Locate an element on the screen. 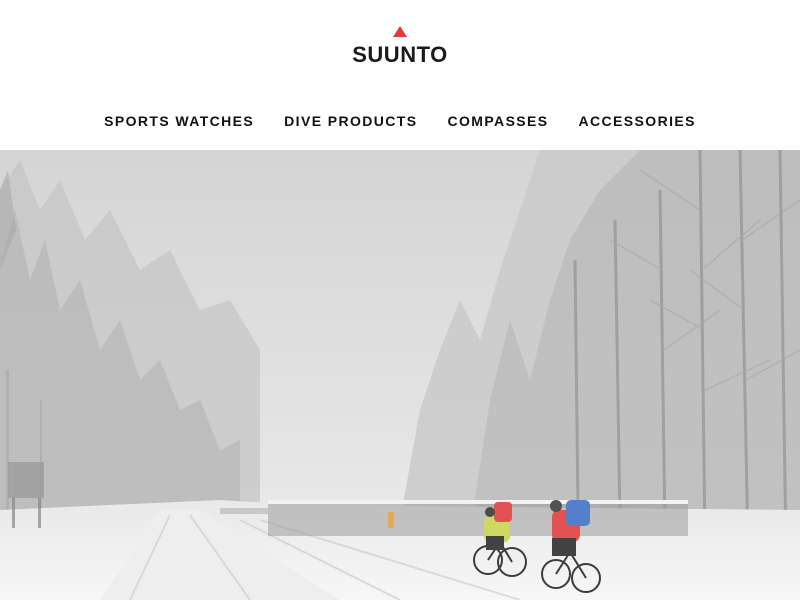 Image resolution: width=800 pixels, height=600 pixels. nav-item-dive-products: DIVE PRODUCTS is located at coordinates (350, 121).